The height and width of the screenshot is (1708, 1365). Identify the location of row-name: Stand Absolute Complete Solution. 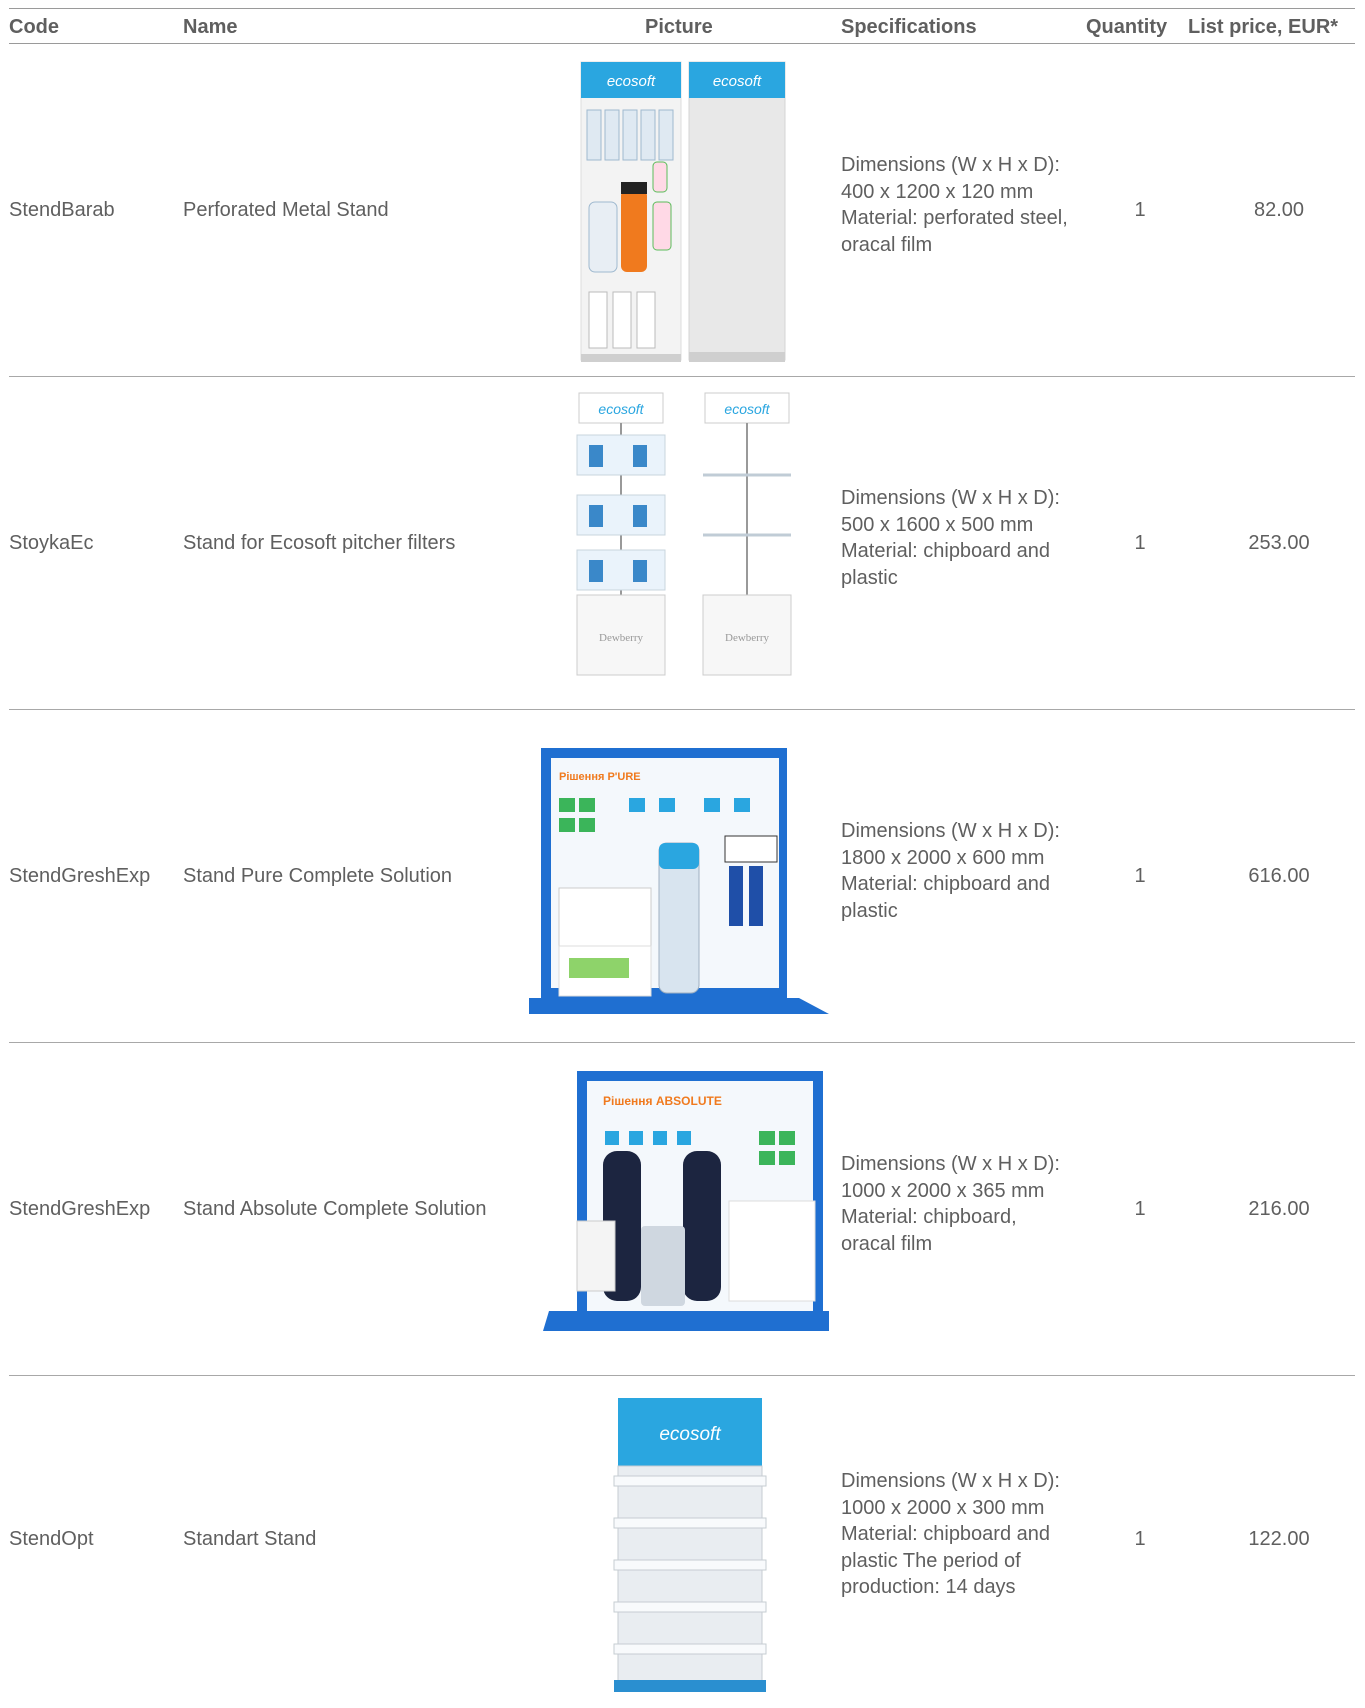
(335, 1209).